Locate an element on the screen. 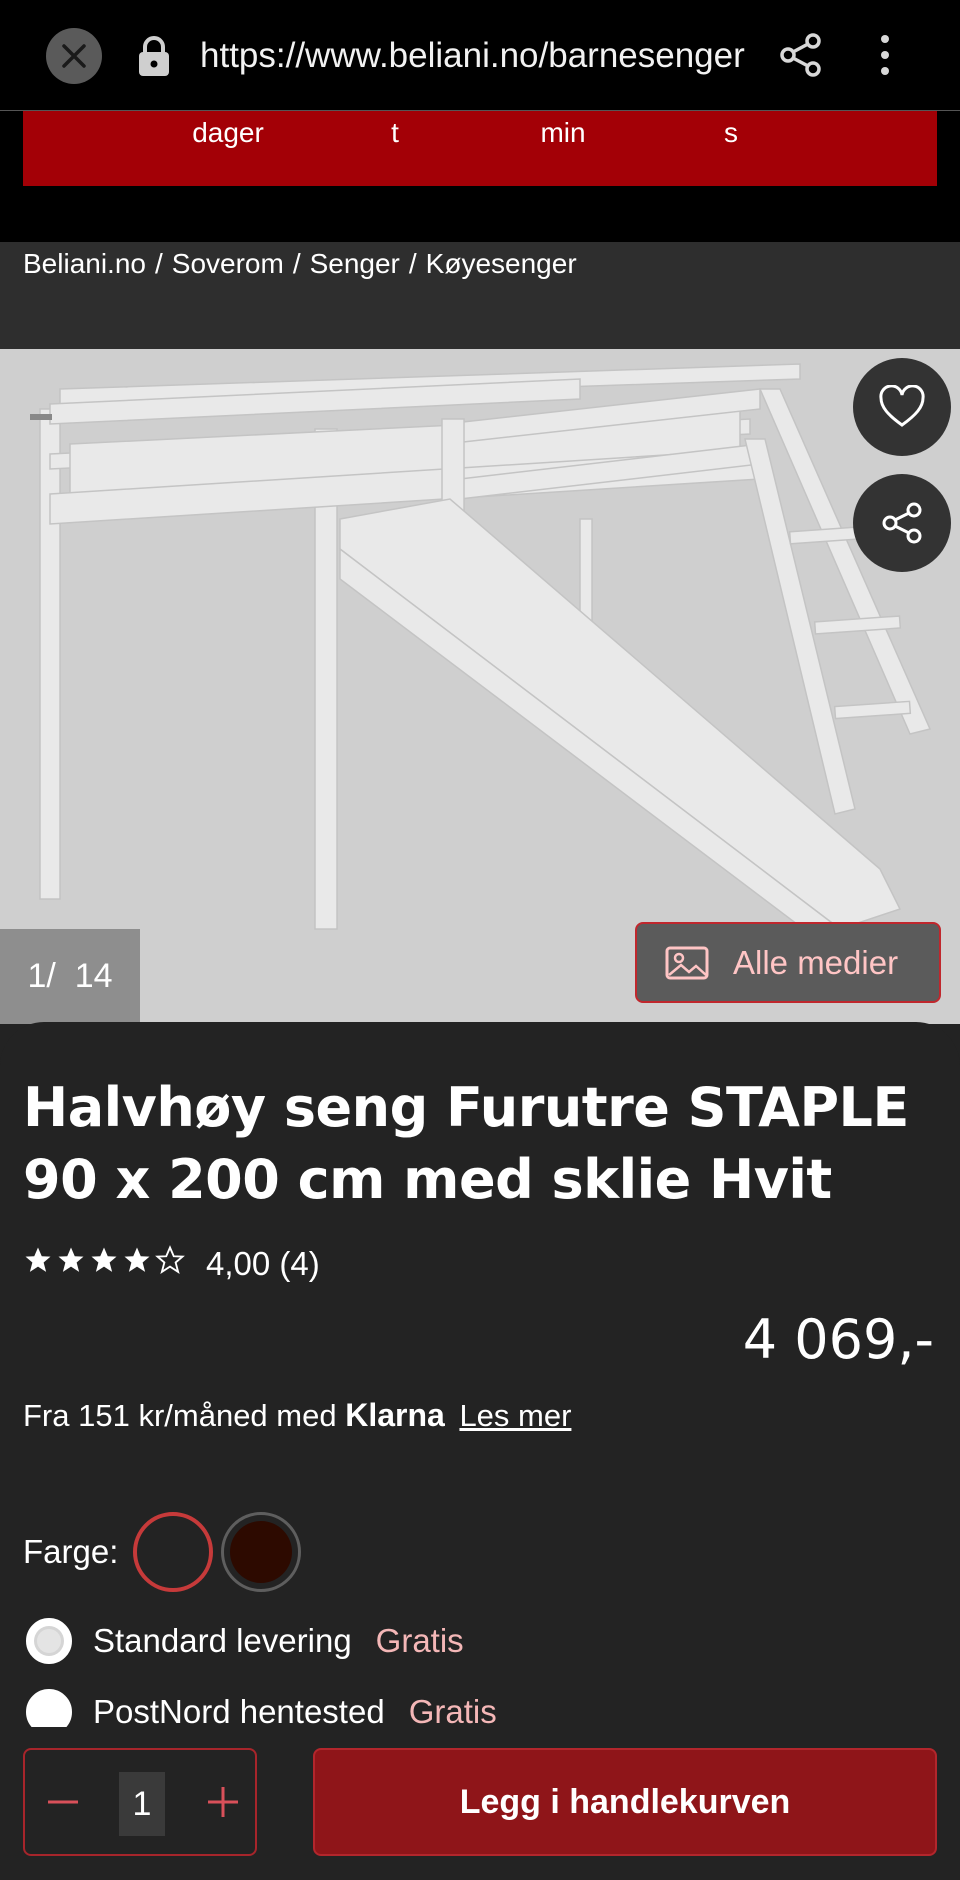  all-media-label: Alle medier is located at coordinates (816, 962).